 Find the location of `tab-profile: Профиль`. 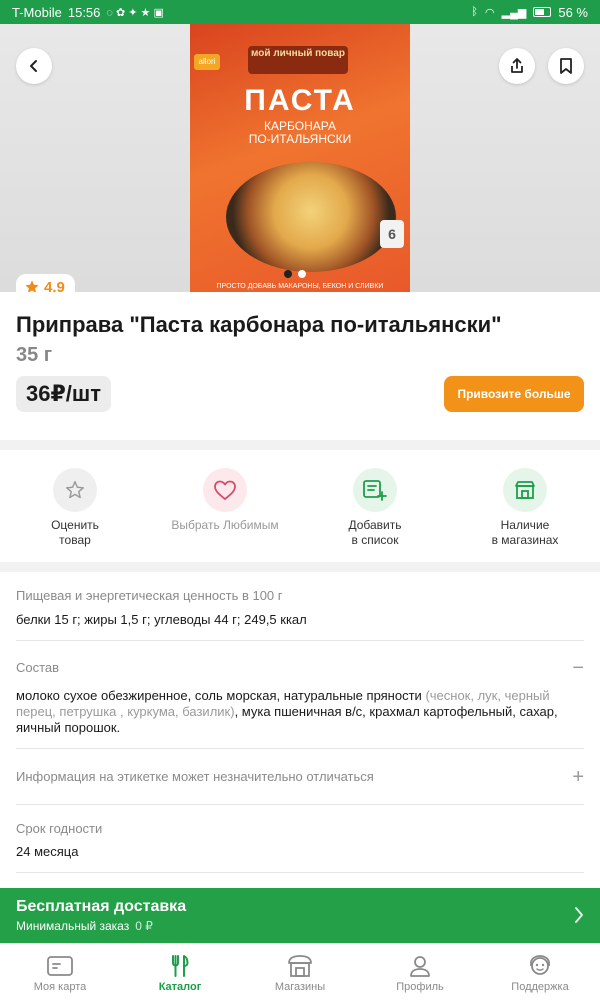

tab-profile: Профиль is located at coordinates (420, 972).